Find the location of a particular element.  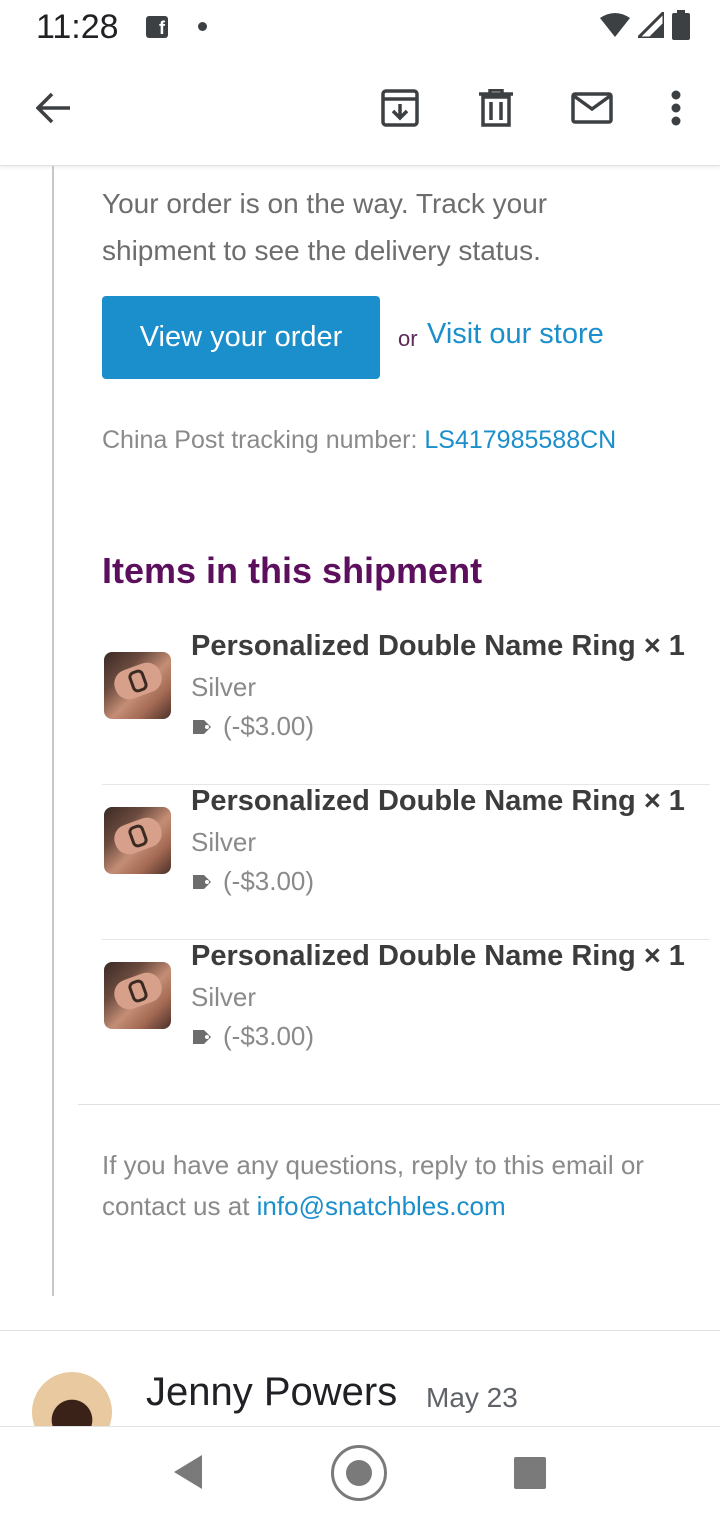

more-options-button is located at coordinates (676, 108).